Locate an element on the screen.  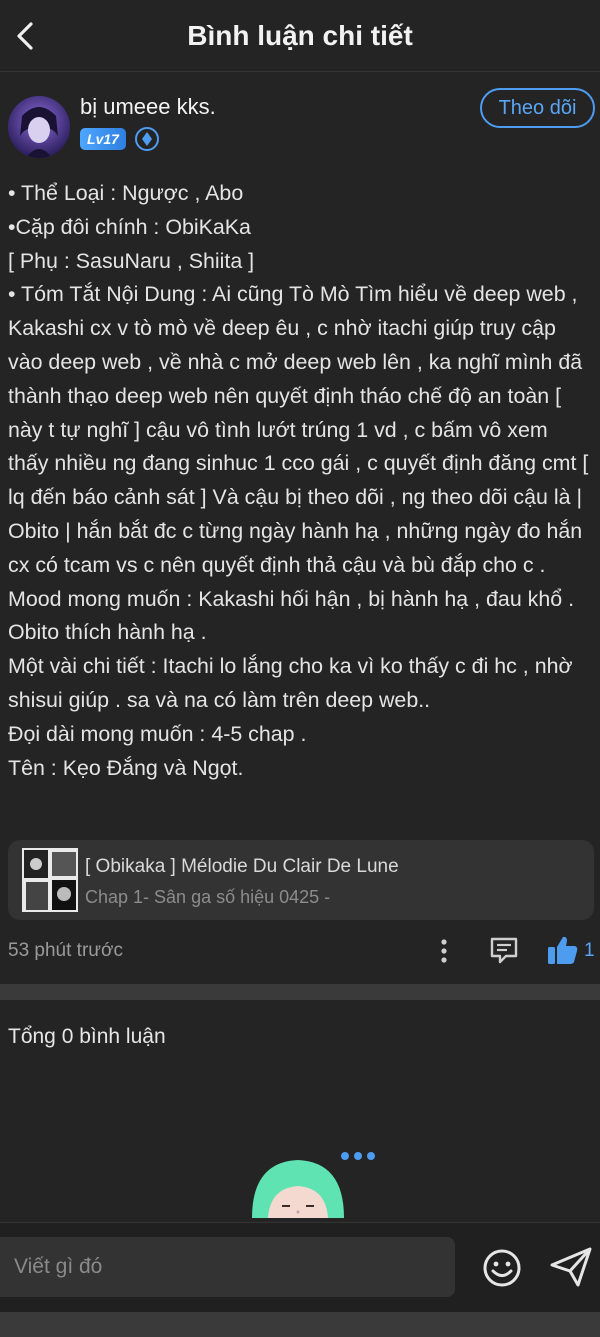
post-line: • Thể Loại : Ngược , Abo is located at coordinates (126, 193).